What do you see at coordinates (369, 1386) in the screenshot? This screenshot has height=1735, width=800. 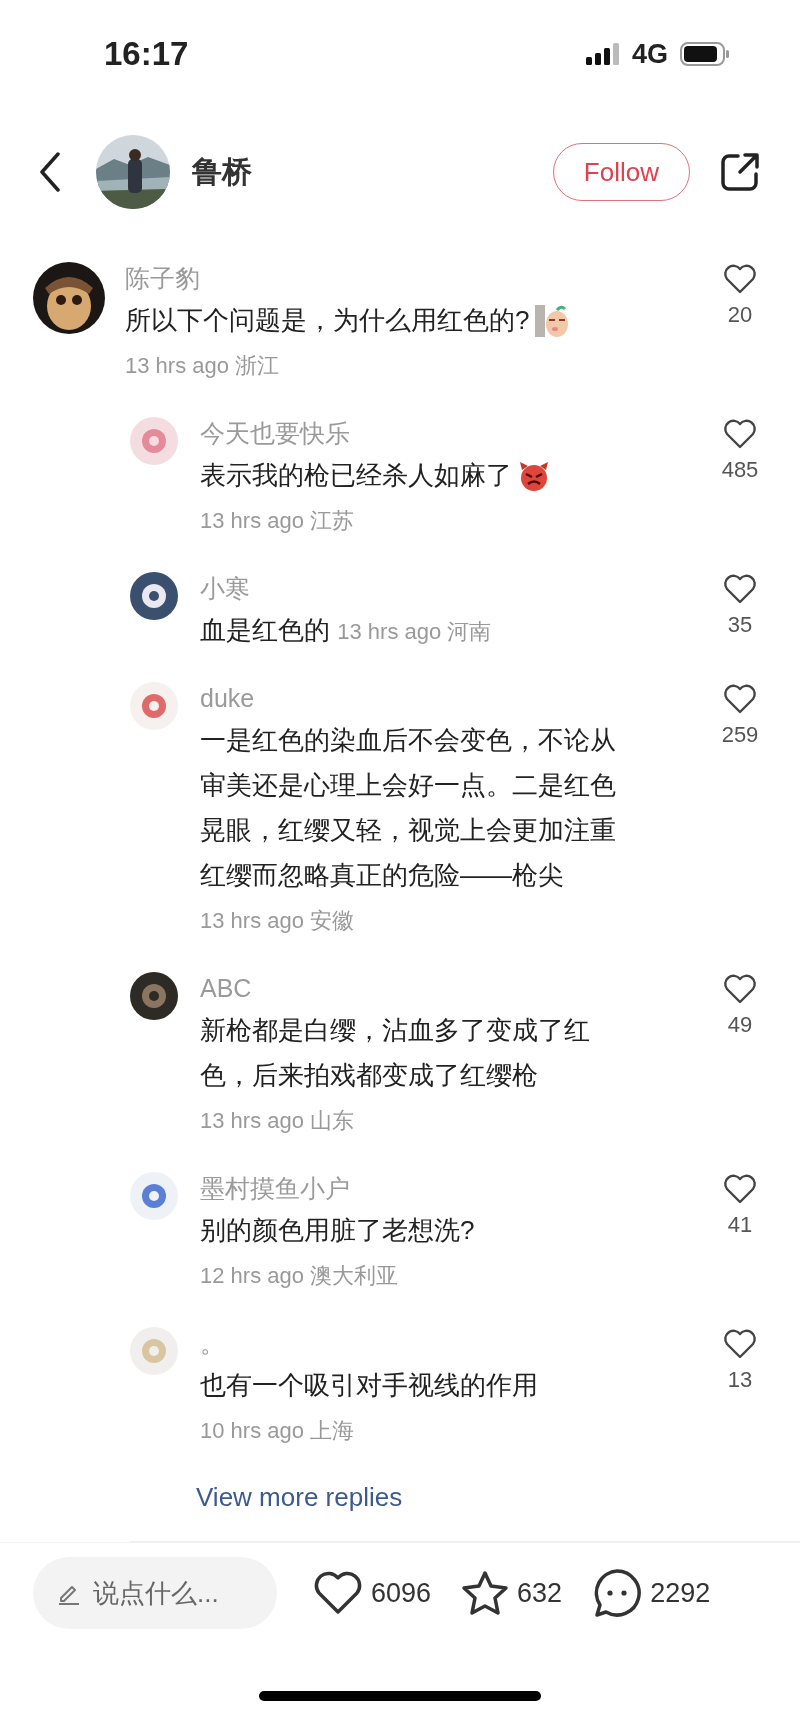 I see `reply-text: 也有一个吸引对手视线的作用` at bounding box center [369, 1386].